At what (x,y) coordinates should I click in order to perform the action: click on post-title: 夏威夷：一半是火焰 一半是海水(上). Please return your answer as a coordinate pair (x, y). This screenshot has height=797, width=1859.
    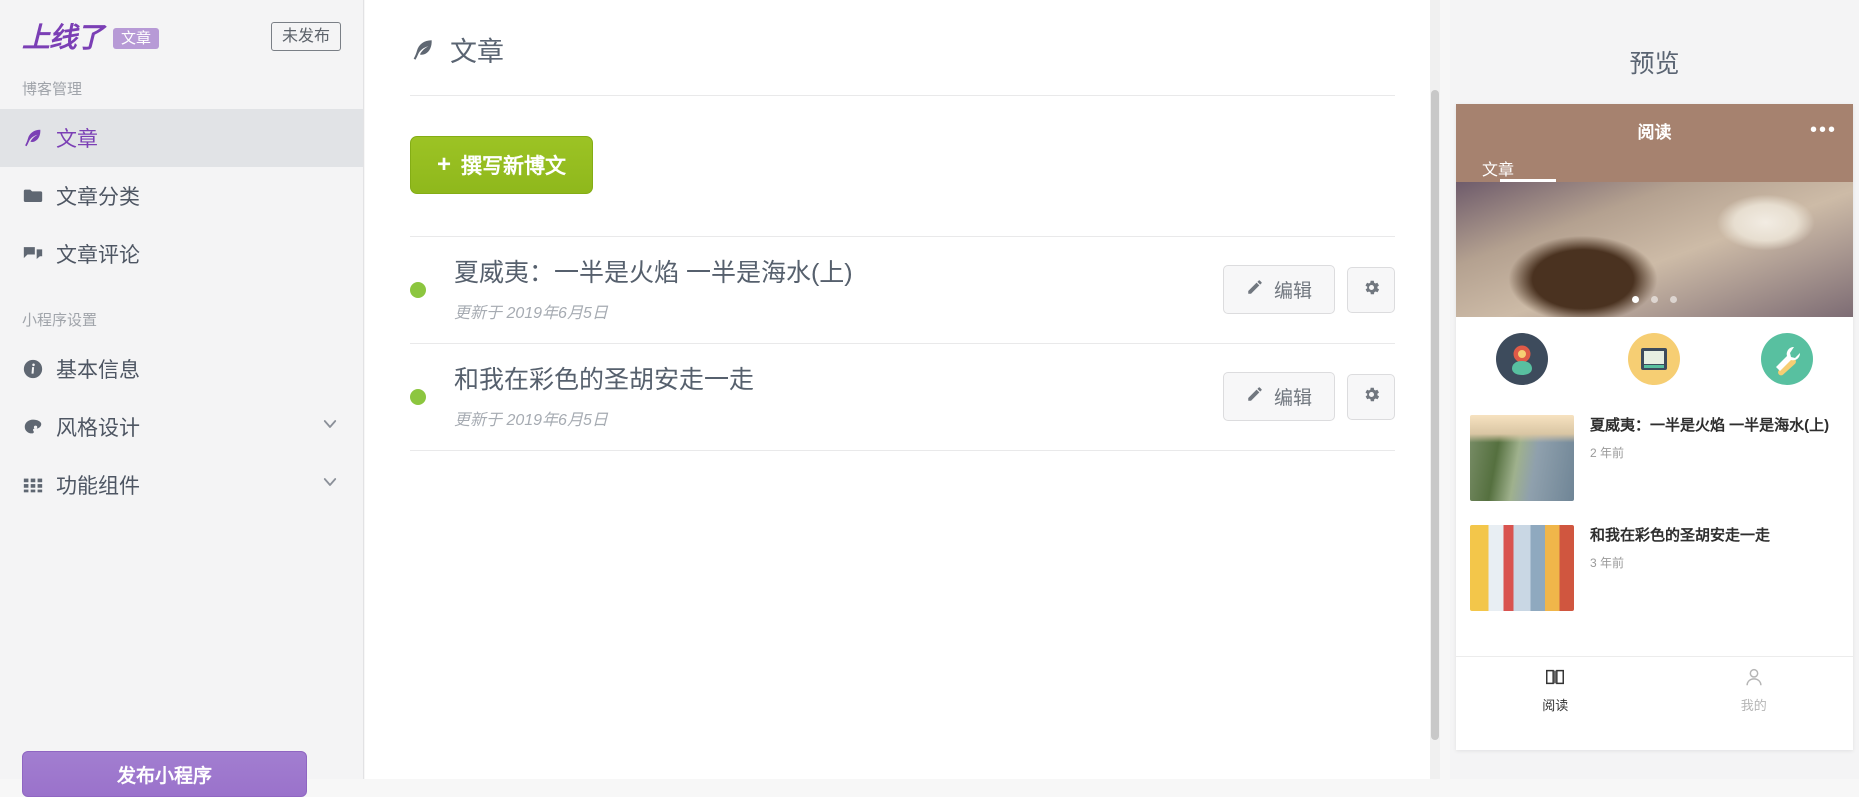
    Looking at the image, I should click on (838, 274).